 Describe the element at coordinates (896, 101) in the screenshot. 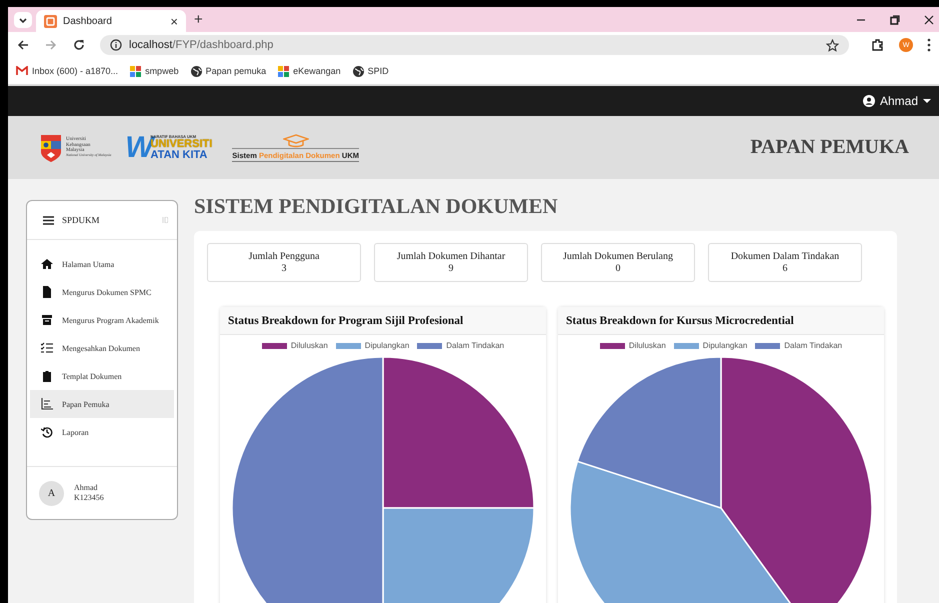

I see `user-menu: Ahmad` at that location.